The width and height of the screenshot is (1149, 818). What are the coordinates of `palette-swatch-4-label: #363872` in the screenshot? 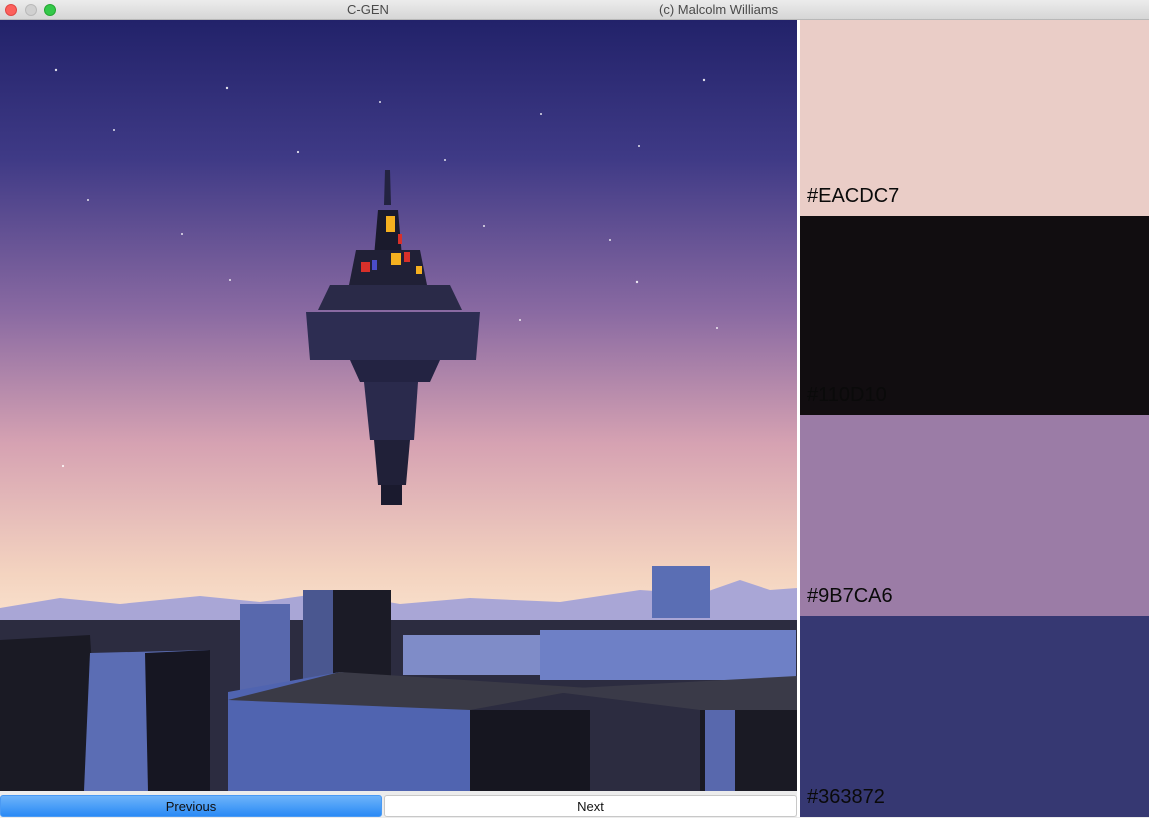 It's located at (846, 797).